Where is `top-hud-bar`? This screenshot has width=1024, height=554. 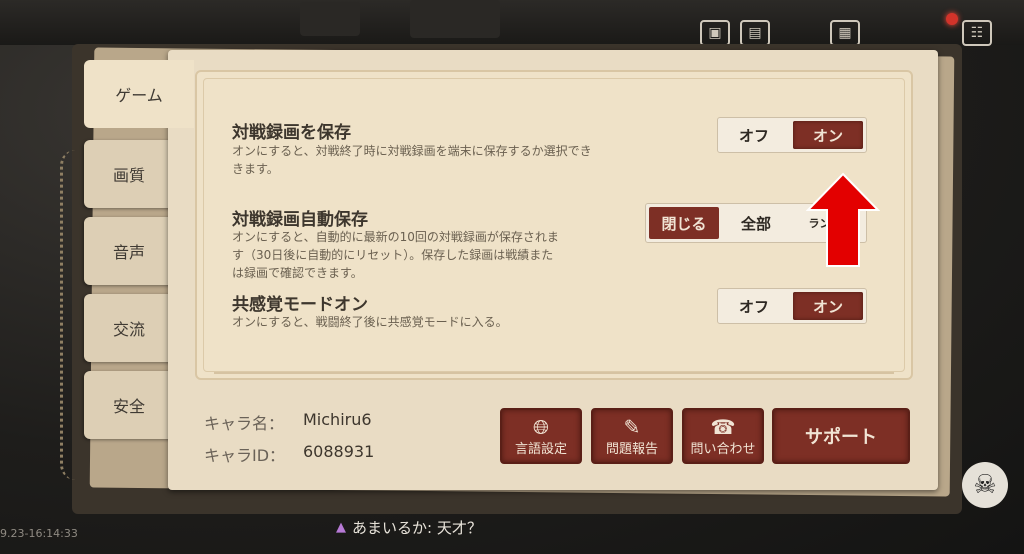 top-hud-bar is located at coordinates (512, 22).